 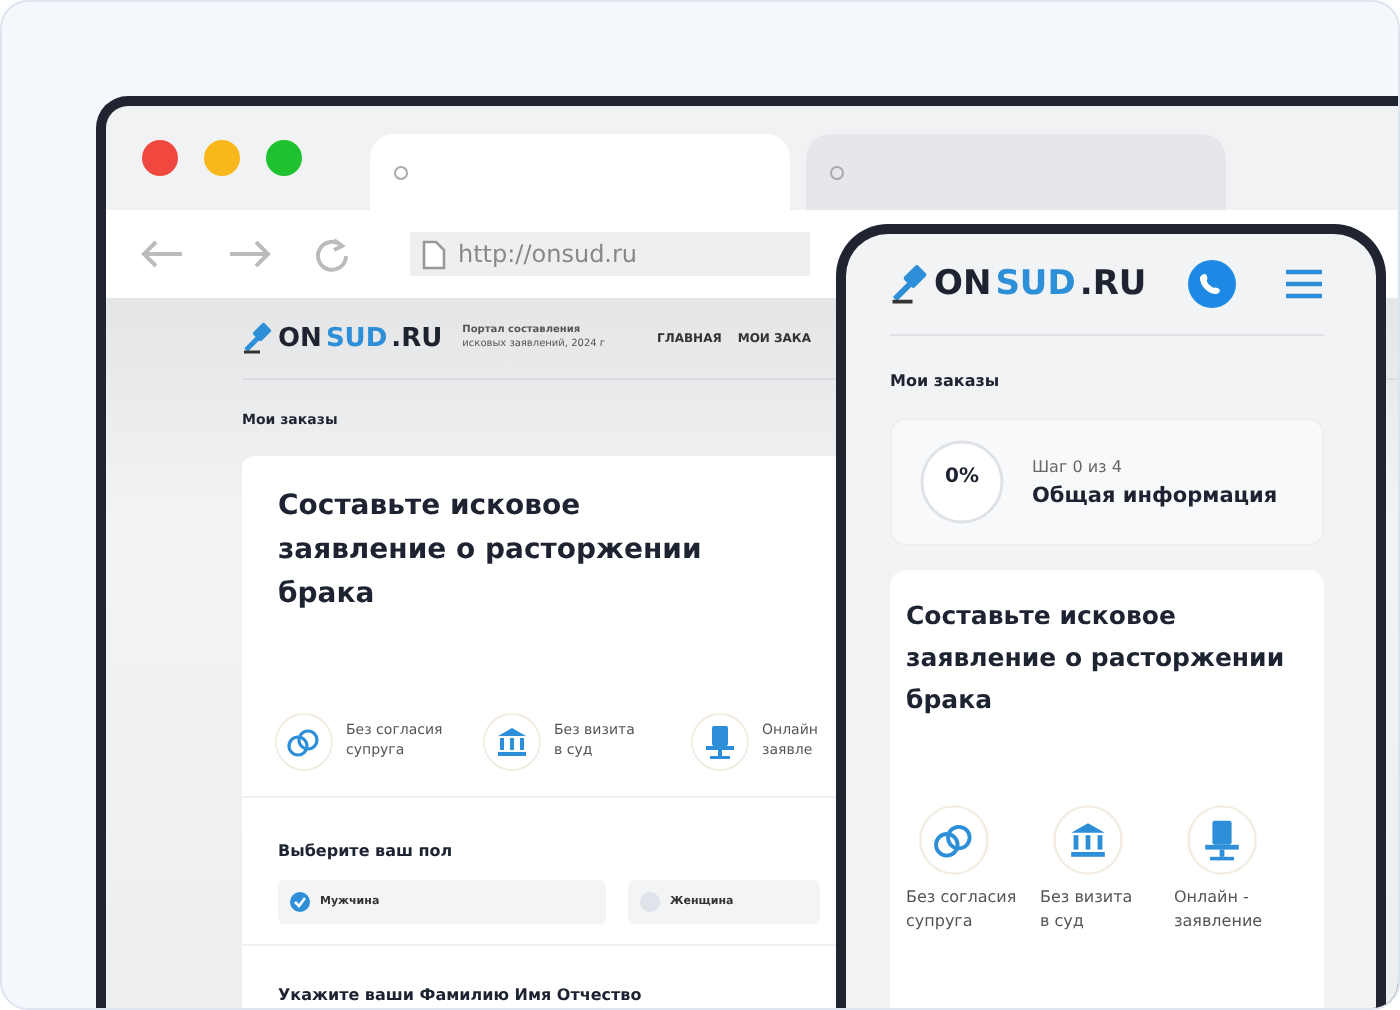 What do you see at coordinates (332, 254) in the screenshot?
I see `reload-icon` at bounding box center [332, 254].